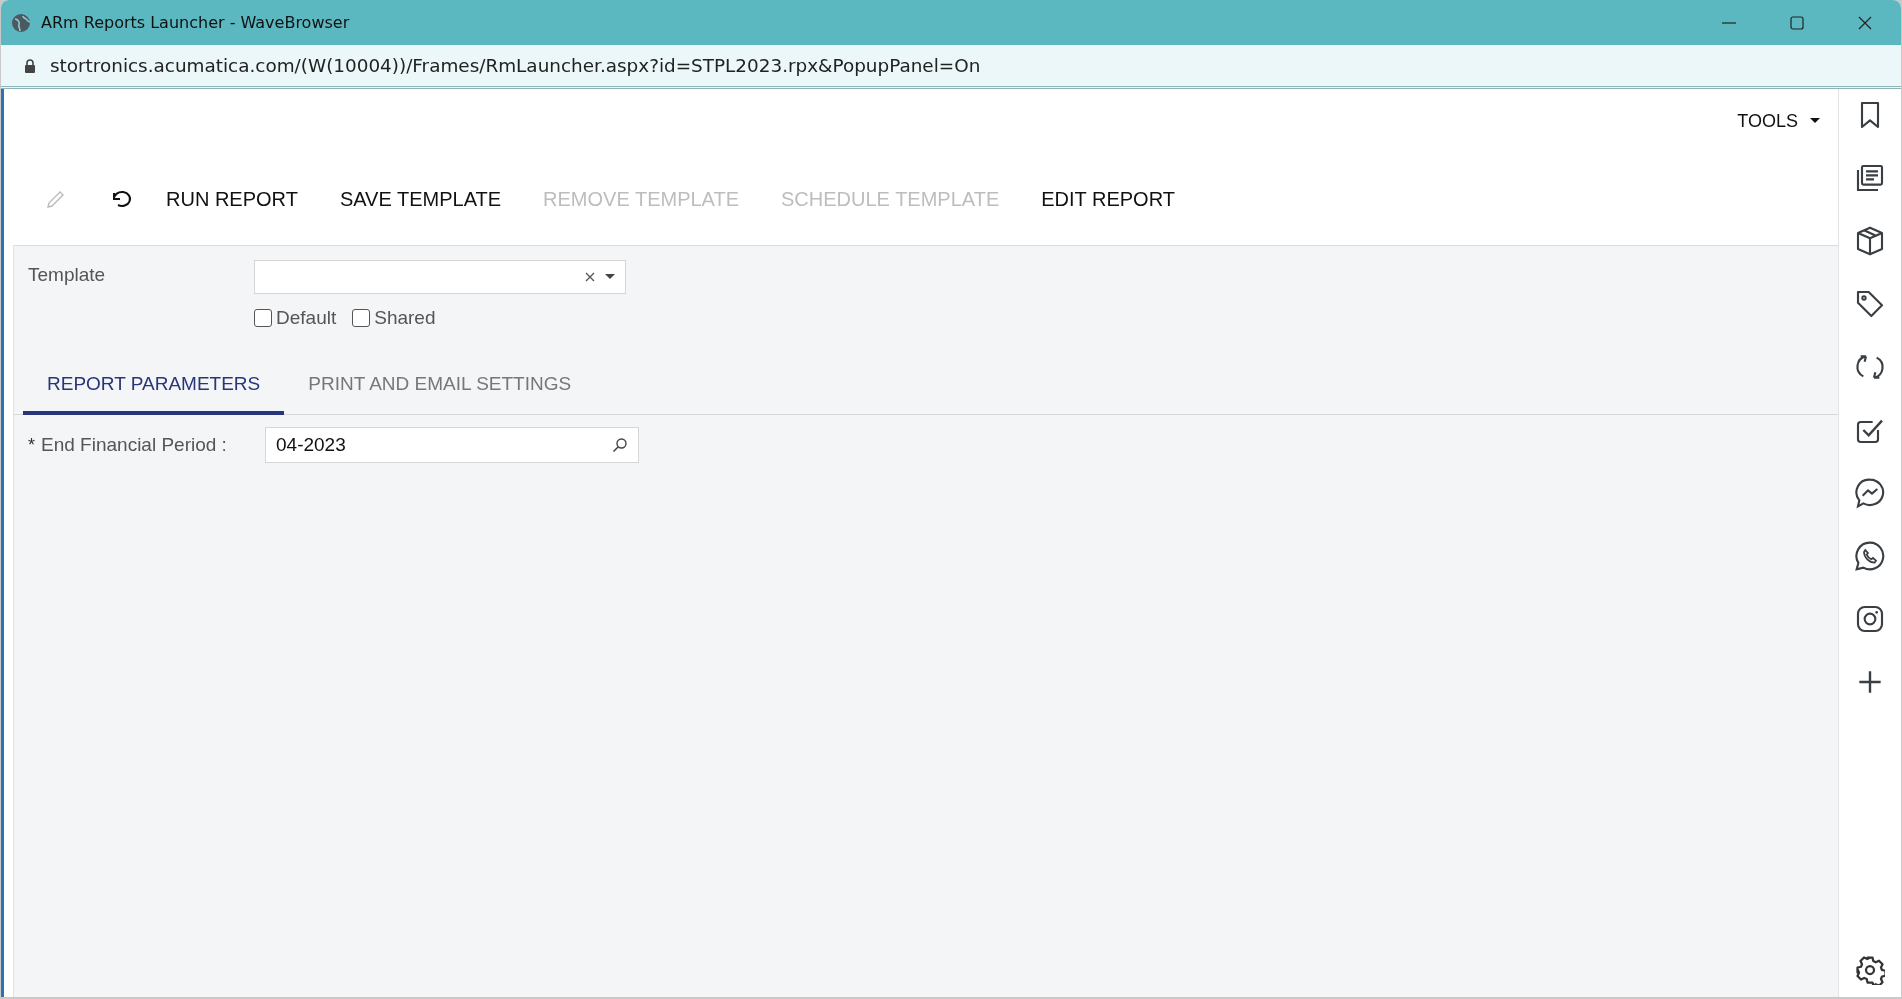 This screenshot has width=1902, height=999. What do you see at coordinates (620, 445) in the screenshot?
I see `search-icon` at bounding box center [620, 445].